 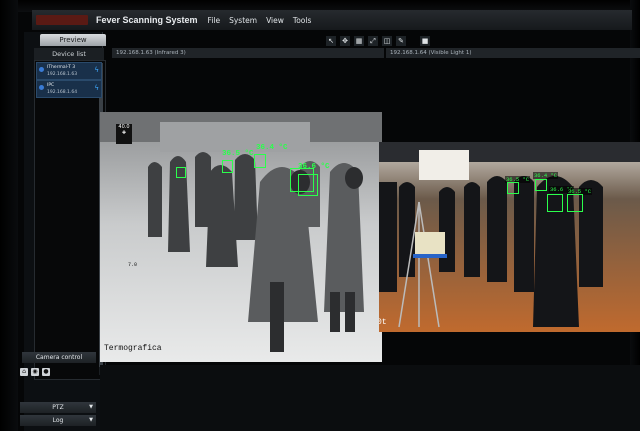 I want to click on visible-corner-text: 0t, so click(x=383, y=322).